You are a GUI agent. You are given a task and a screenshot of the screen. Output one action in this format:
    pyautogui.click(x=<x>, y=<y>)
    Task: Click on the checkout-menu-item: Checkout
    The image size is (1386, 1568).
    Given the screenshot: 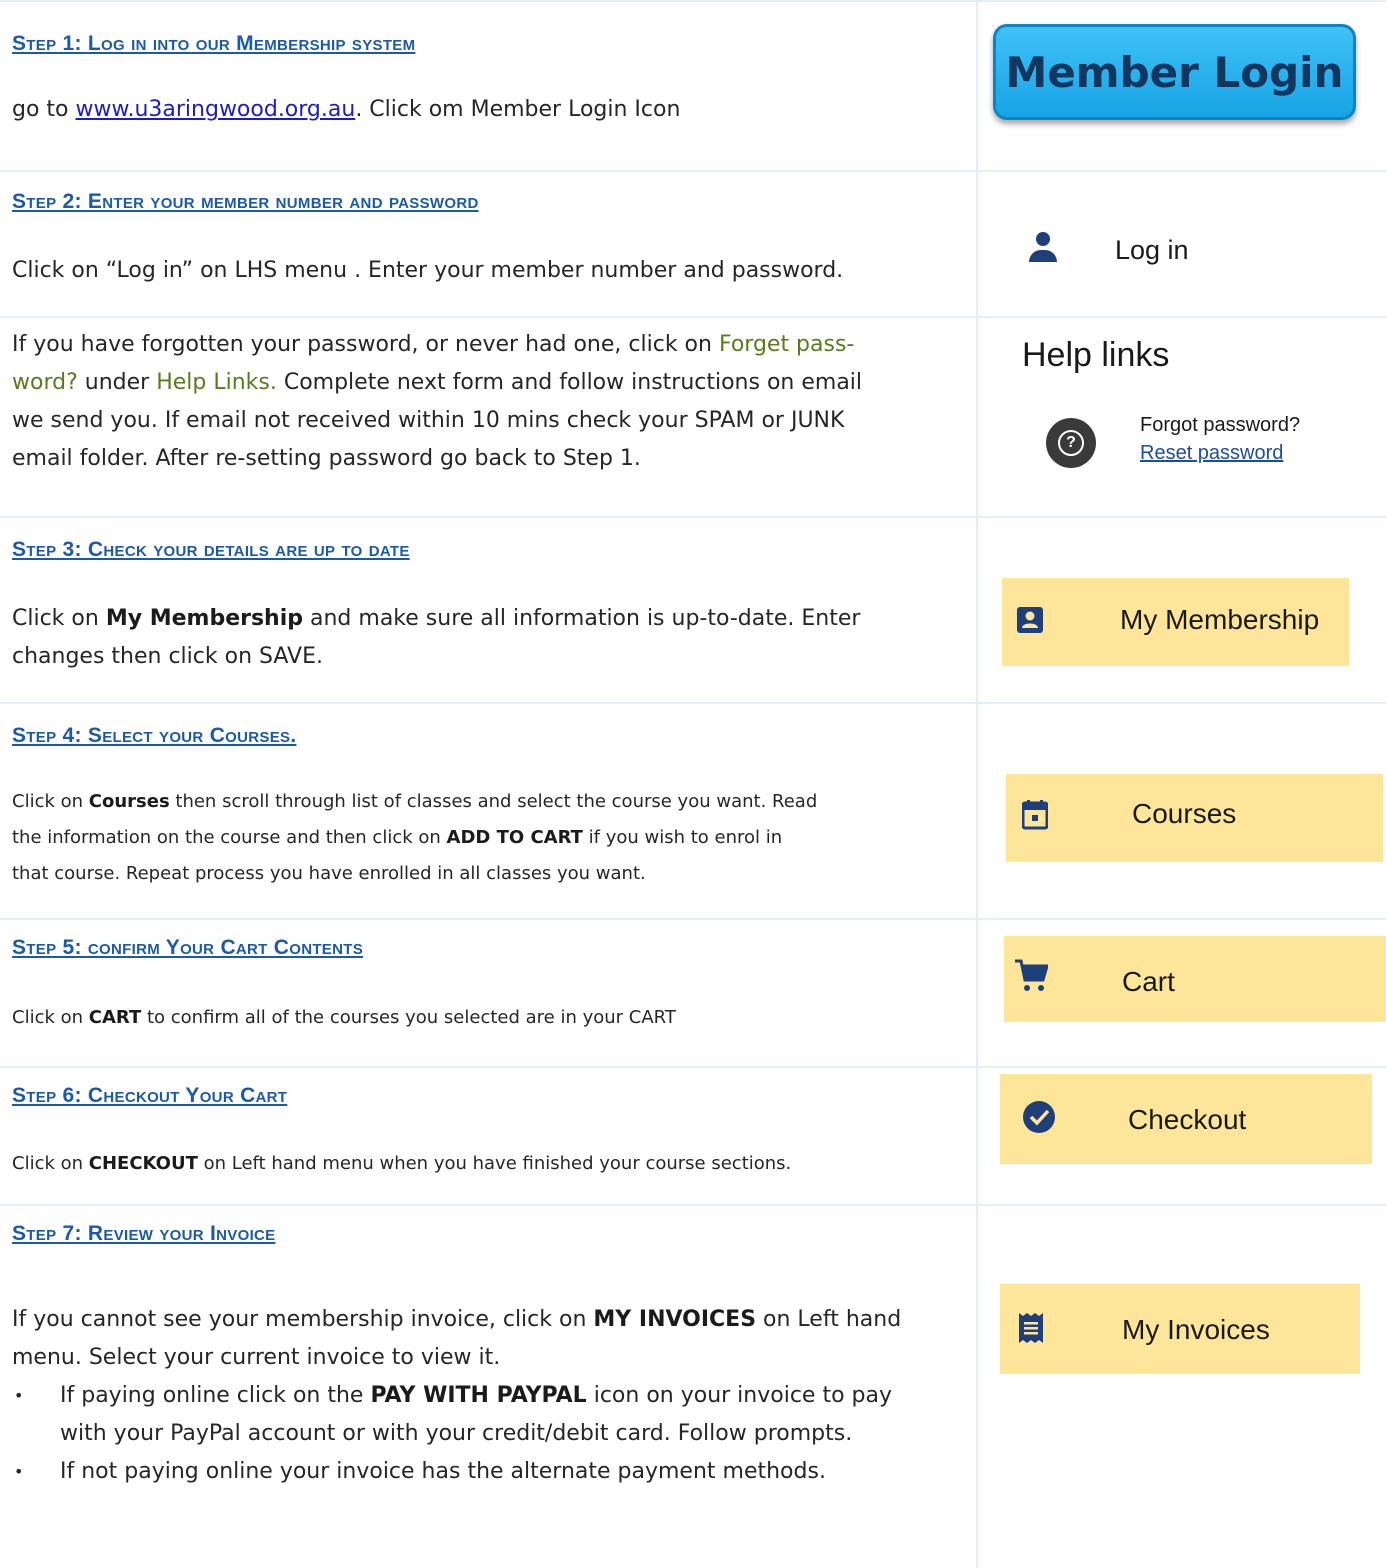 What is the action you would take?
    pyautogui.click(x=1186, y=1119)
    